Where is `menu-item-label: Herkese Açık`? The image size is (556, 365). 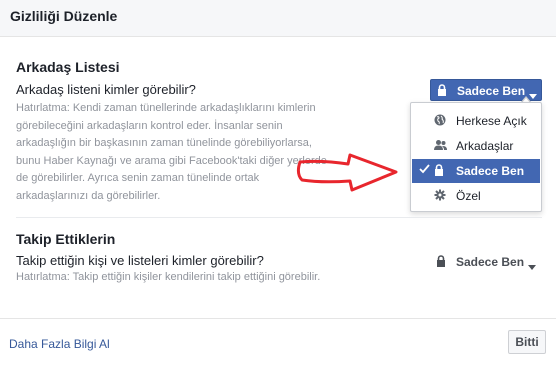 menu-item-label: Herkese Açık is located at coordinates (491, 121).